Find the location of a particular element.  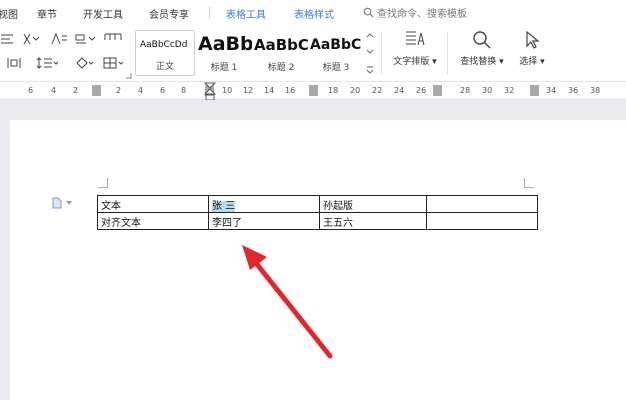

text-layout-icon is located at coordinates (415, 38).